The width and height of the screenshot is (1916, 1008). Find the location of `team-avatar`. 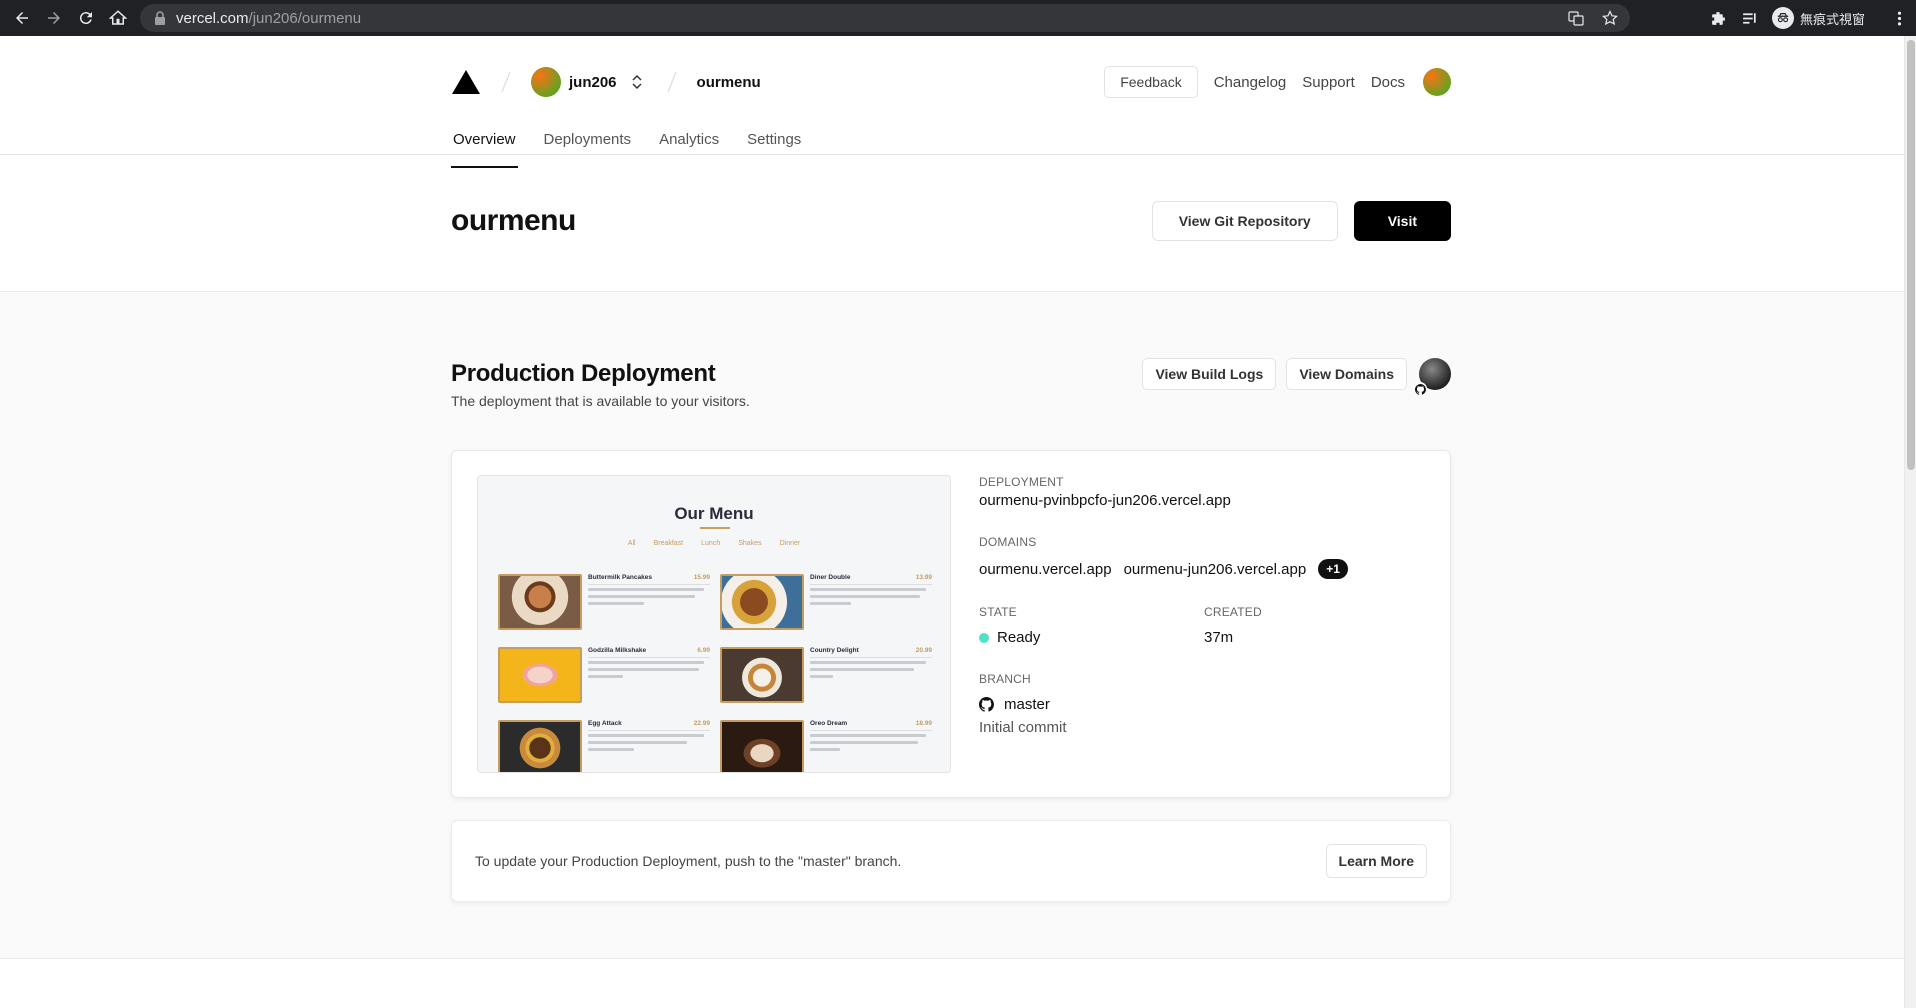

team-avatar is located at coordinates (546, 82).